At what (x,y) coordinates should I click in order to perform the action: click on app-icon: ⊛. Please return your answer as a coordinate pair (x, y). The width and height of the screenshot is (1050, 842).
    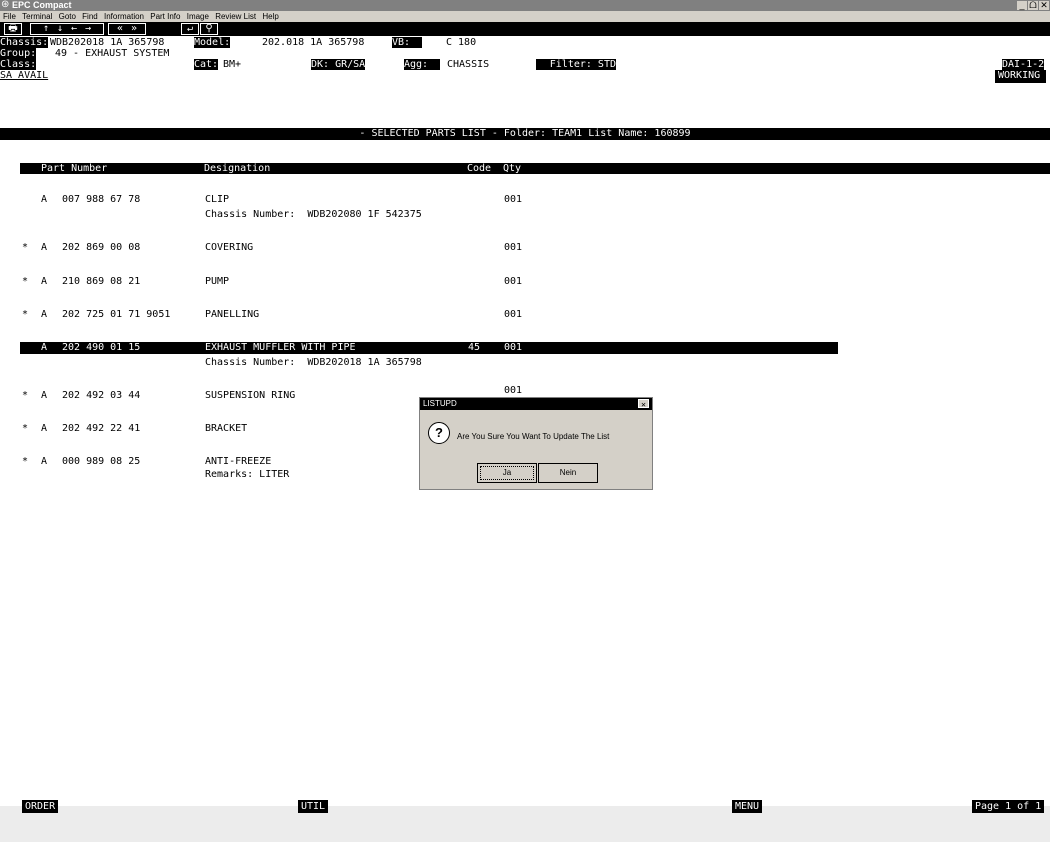
    Looking at the image, I should click on (5, 5).